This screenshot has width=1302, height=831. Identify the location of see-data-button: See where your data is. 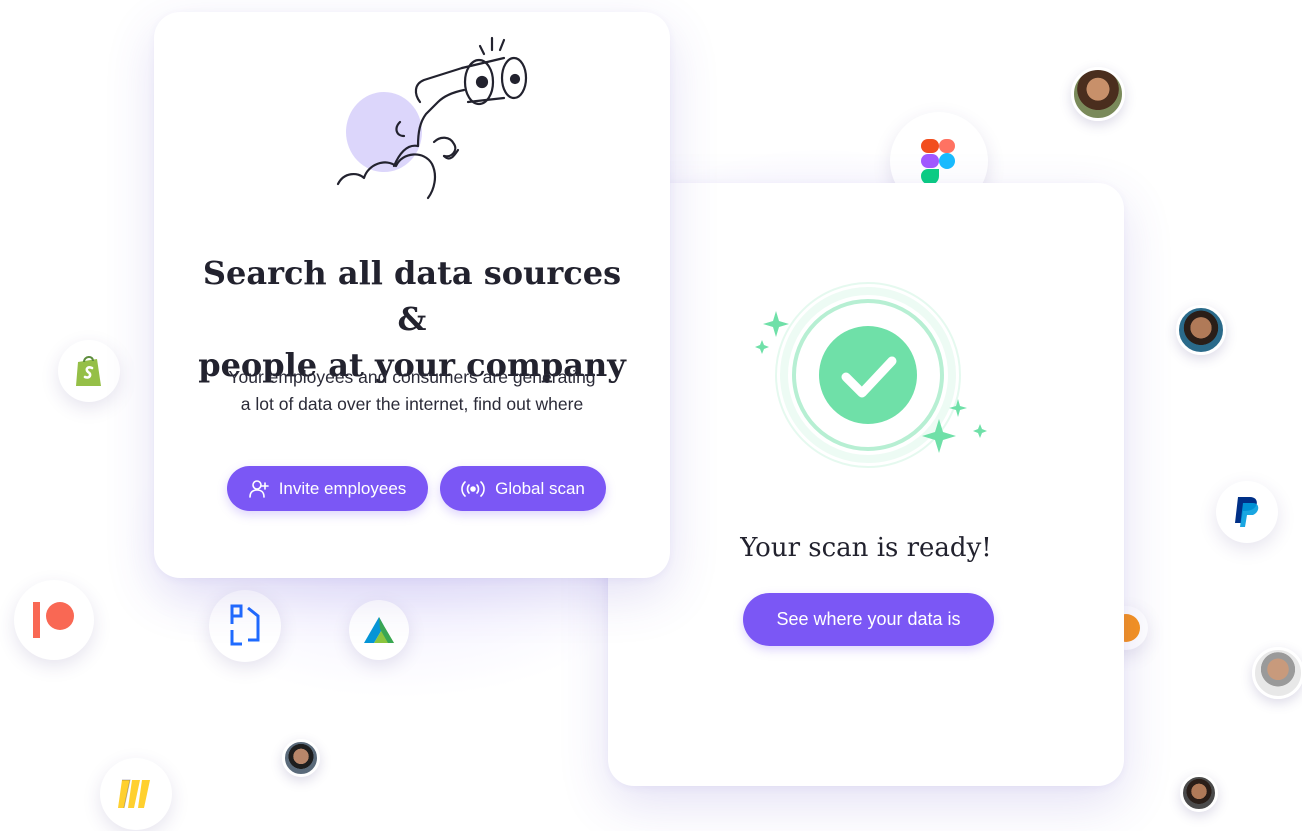
(868, 619).